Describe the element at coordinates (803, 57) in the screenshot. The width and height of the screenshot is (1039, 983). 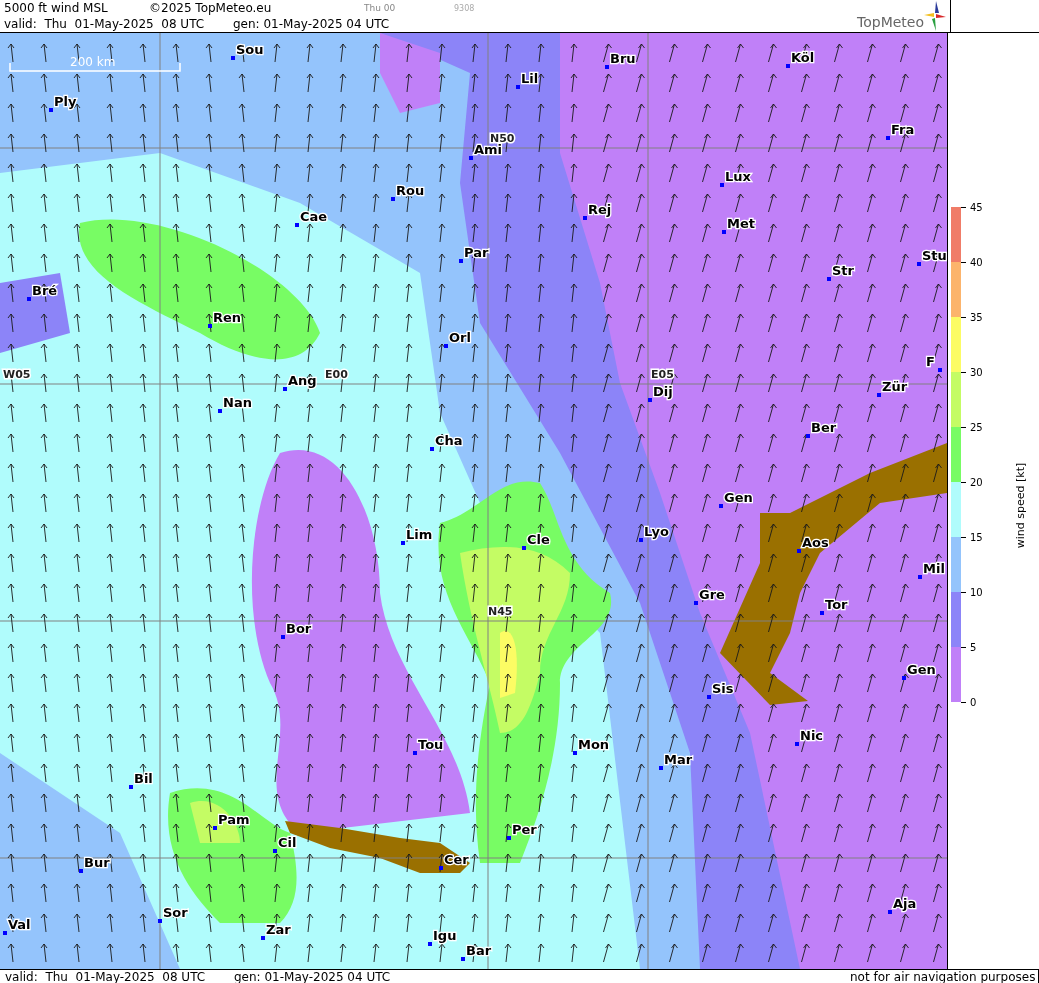
I see `city-label: Köl` at that location.